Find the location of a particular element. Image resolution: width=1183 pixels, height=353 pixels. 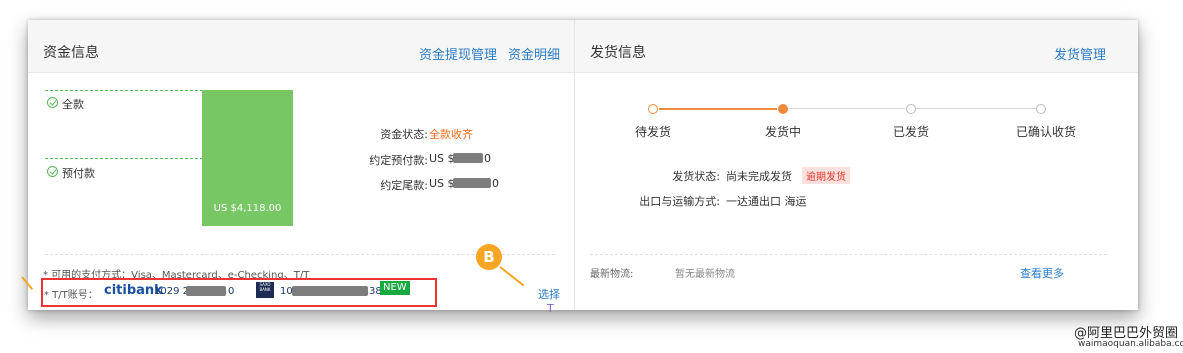

prepay-check-icon is located at coordinates (52, 171).